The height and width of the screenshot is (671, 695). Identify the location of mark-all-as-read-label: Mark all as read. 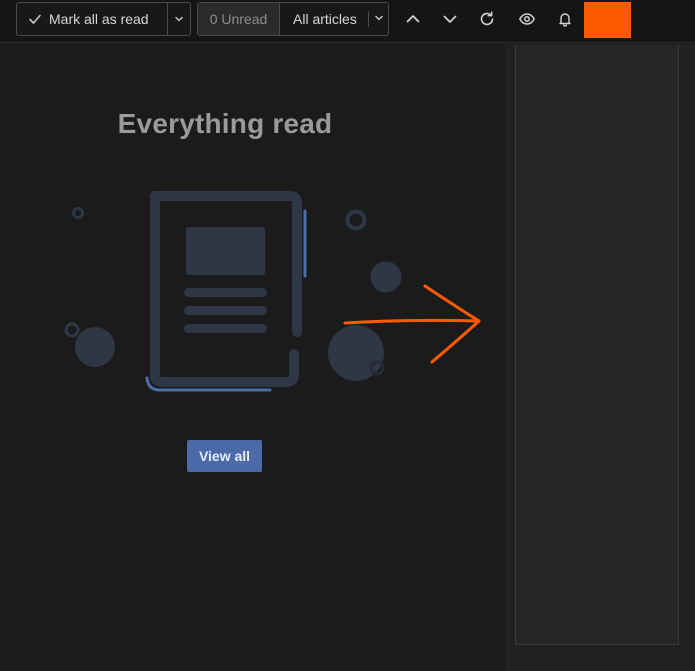
(99, 19).